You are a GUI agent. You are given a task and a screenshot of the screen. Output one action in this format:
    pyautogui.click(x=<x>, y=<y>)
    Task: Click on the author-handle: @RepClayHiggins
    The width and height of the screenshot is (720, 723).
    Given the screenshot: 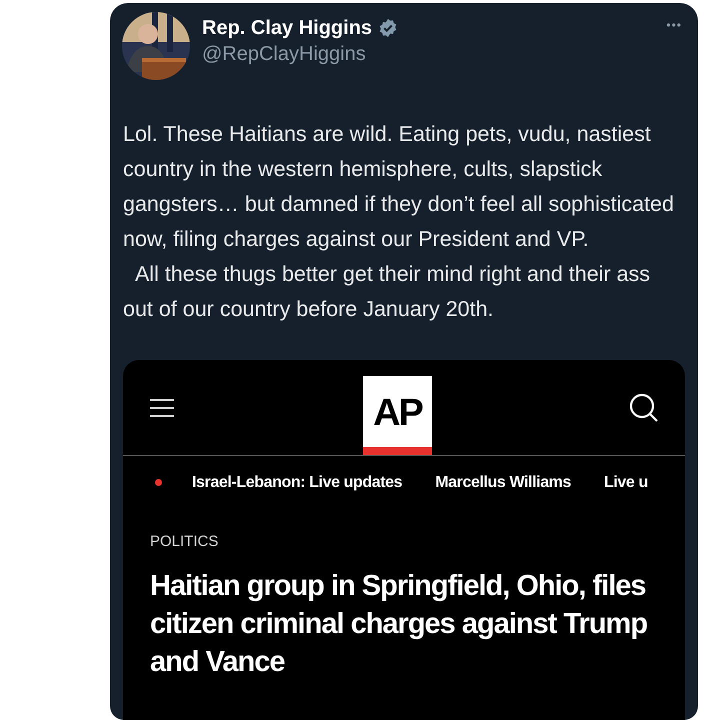 What is the action you would take?
    pyautogui.click(x=434, y=54)
    